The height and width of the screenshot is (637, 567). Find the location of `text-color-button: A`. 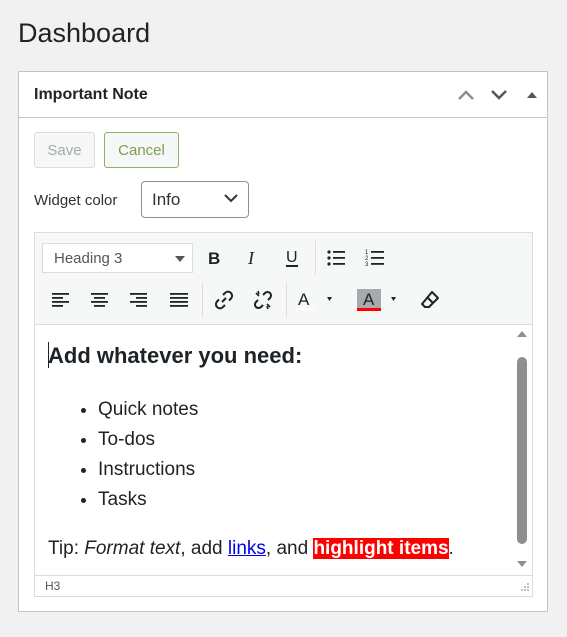

text-color-button: A is located at coordinates (316, 300).